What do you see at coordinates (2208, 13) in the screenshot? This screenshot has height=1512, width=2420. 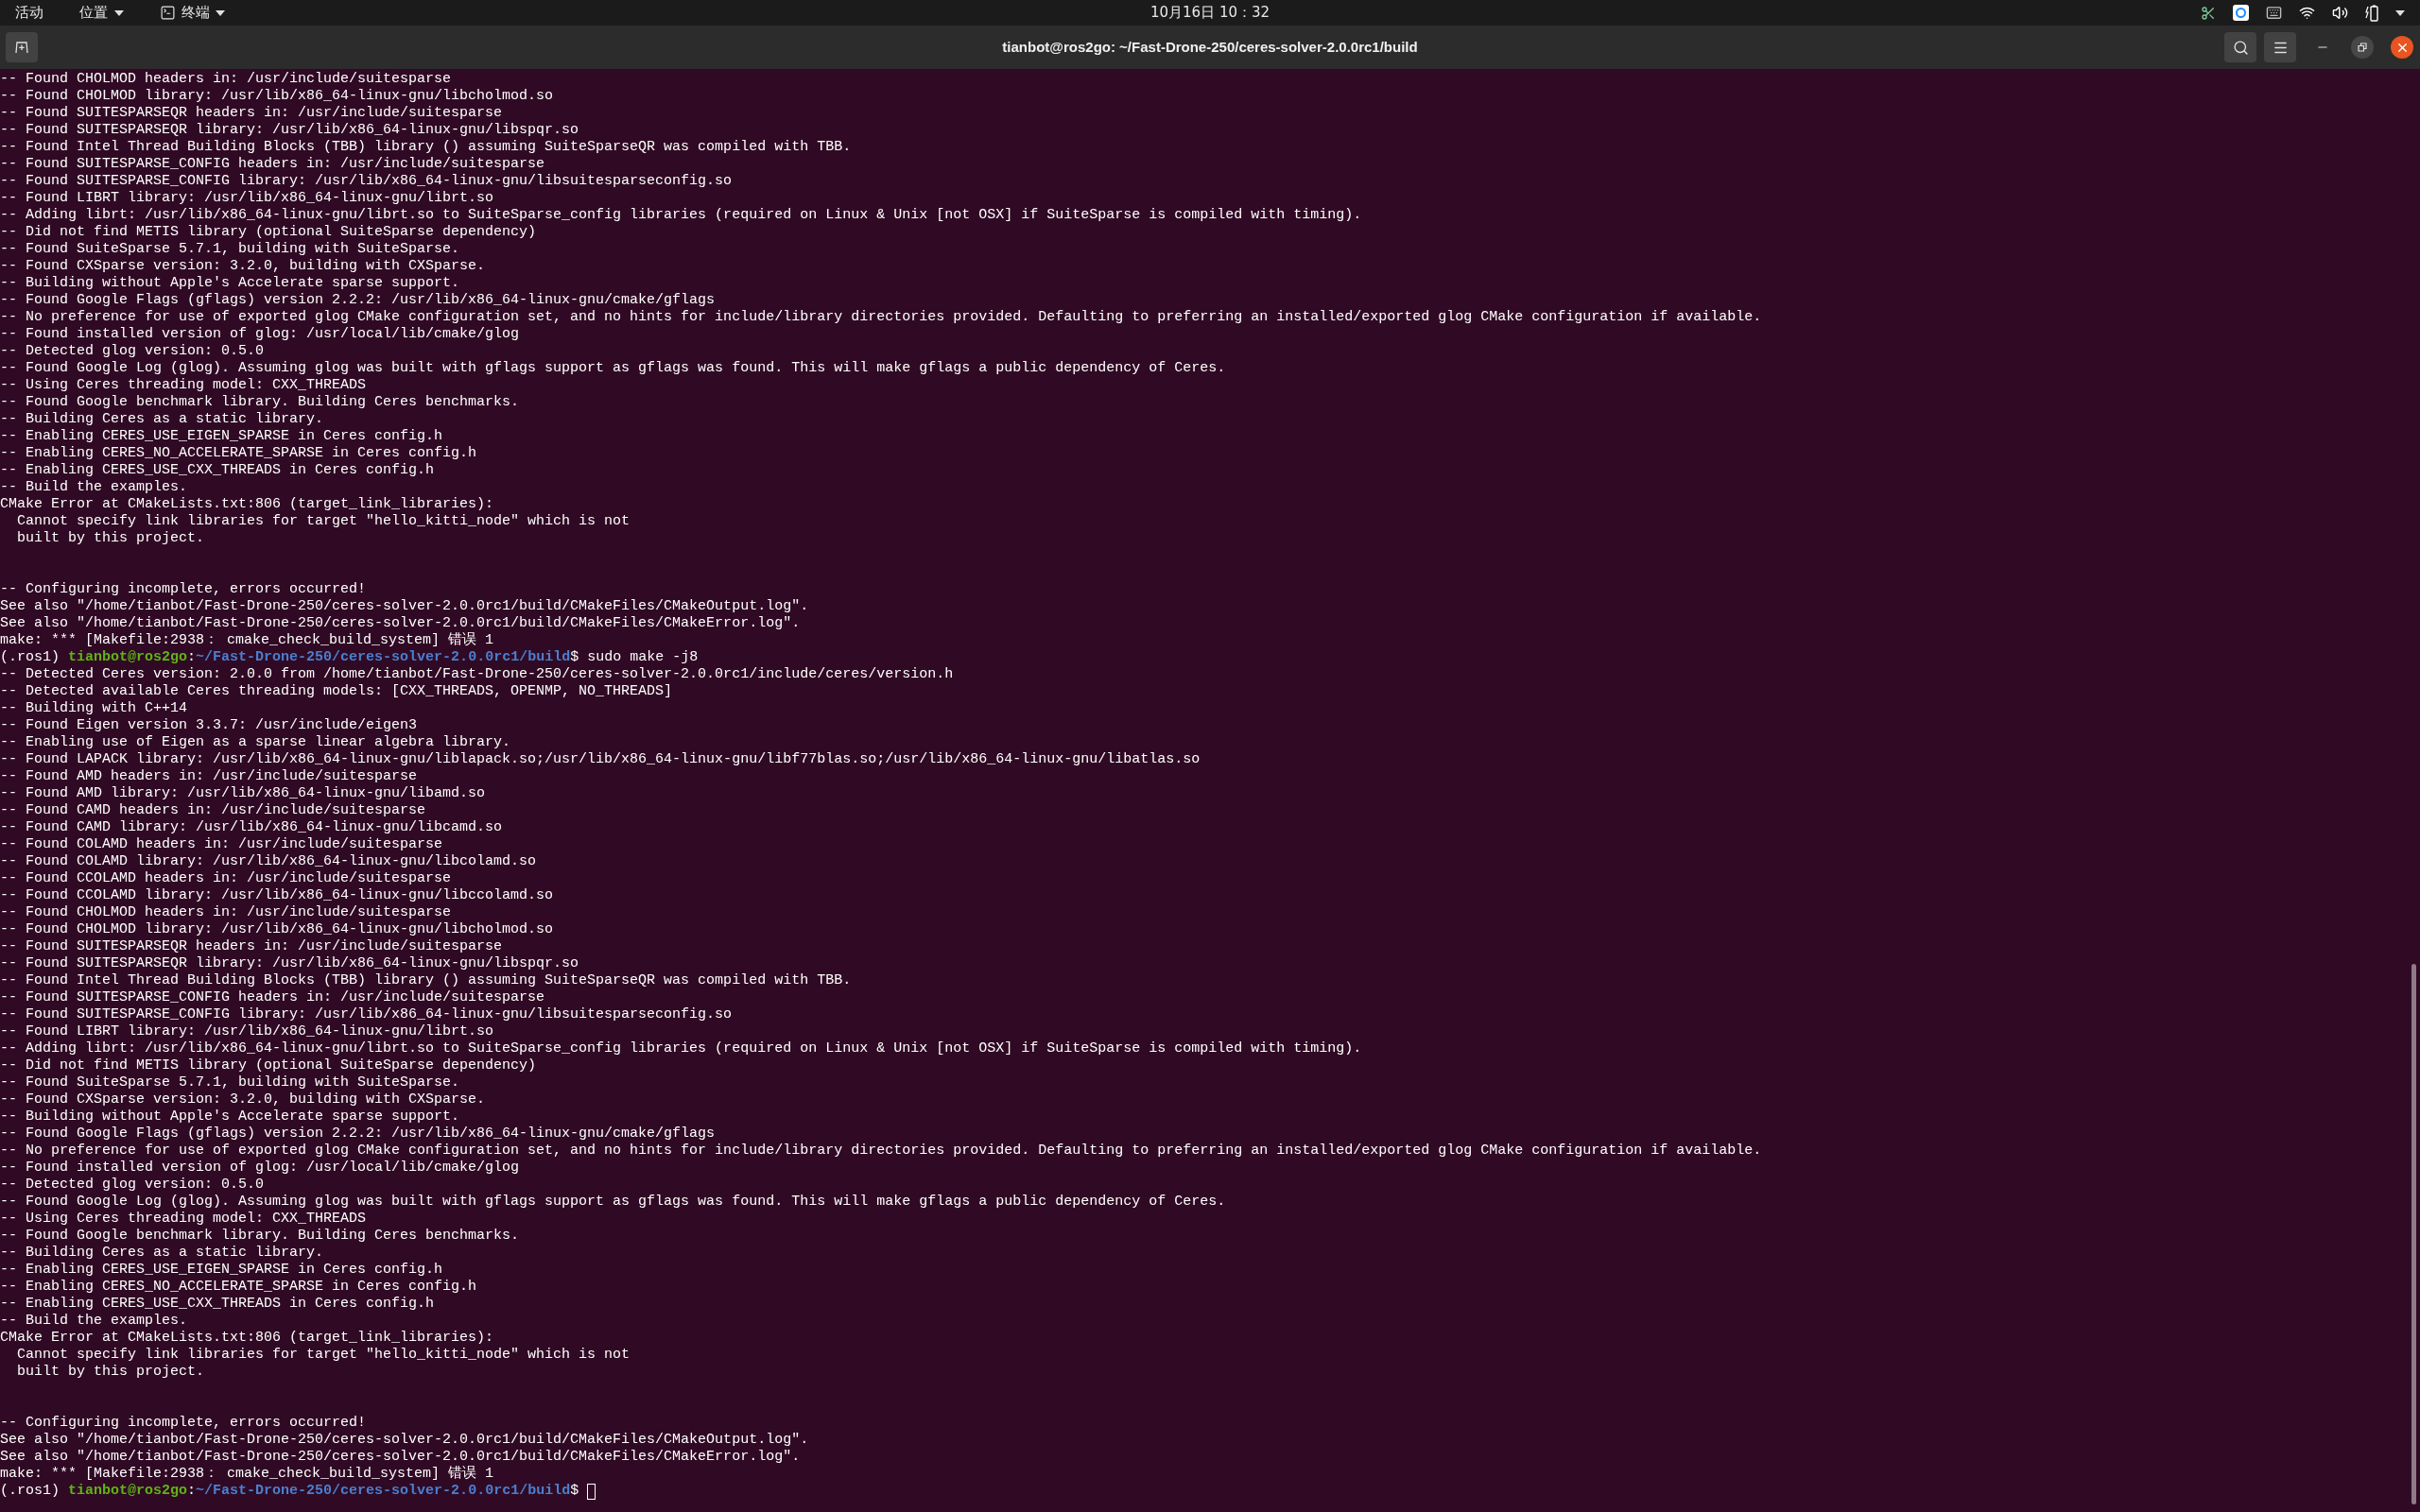 I see `scissors-icon` at bounding box center [2208, 13].